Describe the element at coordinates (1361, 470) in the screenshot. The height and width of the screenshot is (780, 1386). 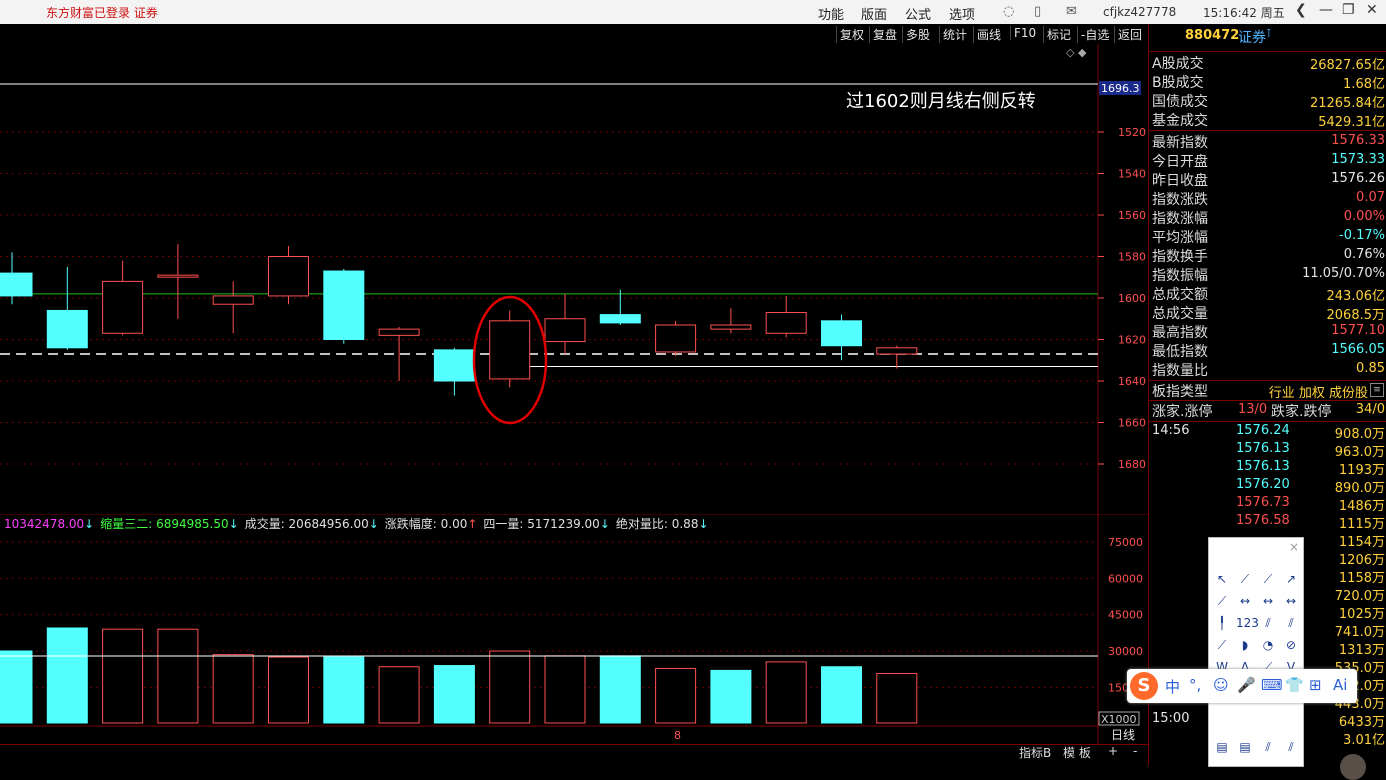
I see `tick-volume: 1193万` at that location.